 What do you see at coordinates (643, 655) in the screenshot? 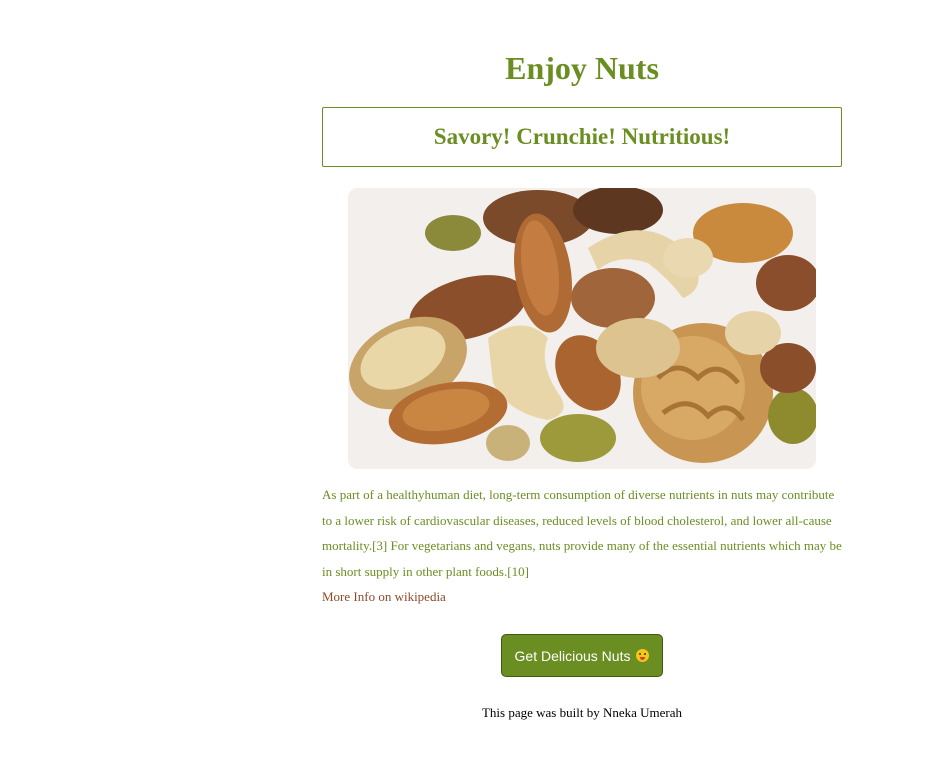
I see `yum-face-emoji-icon` at bounding box center [643, 655].